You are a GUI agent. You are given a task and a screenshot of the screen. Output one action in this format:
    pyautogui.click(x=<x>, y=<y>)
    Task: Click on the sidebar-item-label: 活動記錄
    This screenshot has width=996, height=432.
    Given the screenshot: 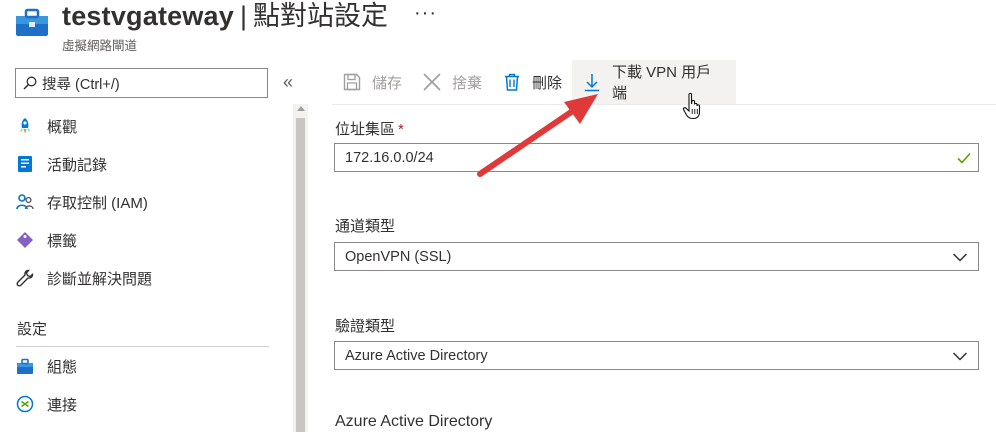 What is the action you would take?
    pyautogui.click(x=77, y=165)
    